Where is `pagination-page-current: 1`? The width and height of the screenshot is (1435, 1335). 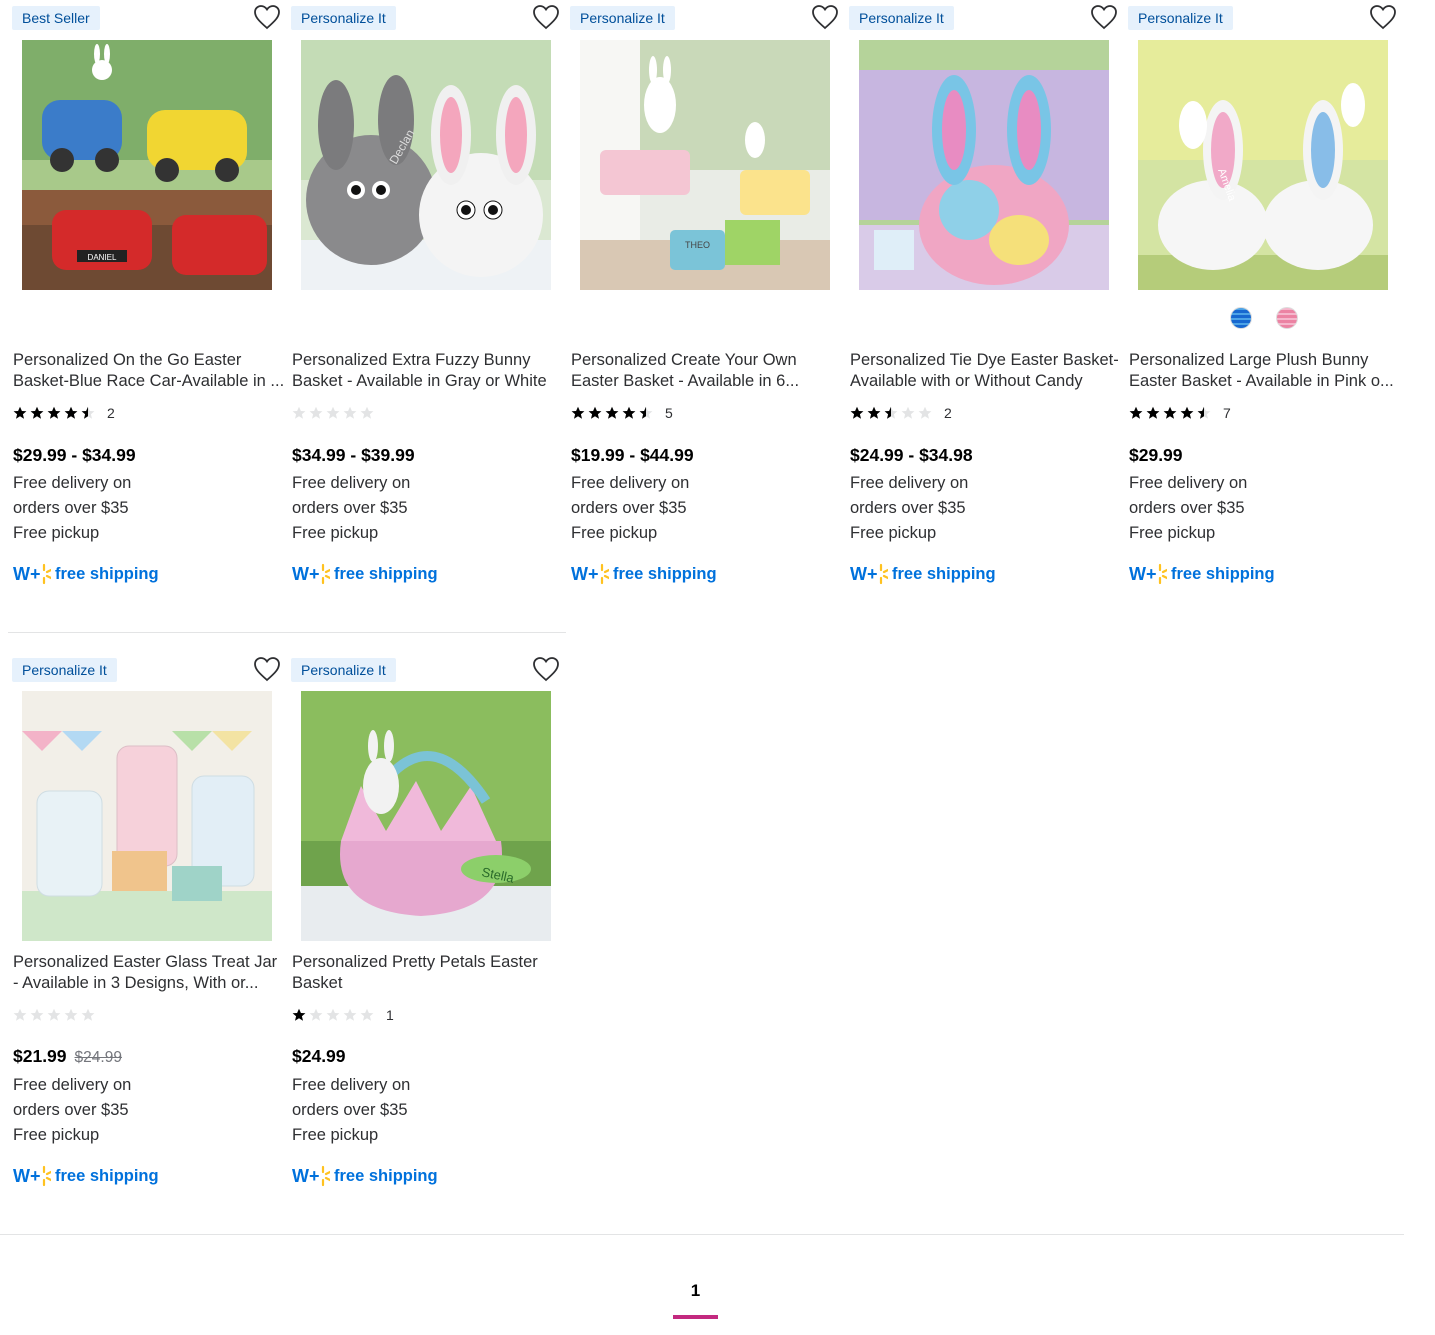 pagination-page-current: 1 is located at coordinates (695, 1291).